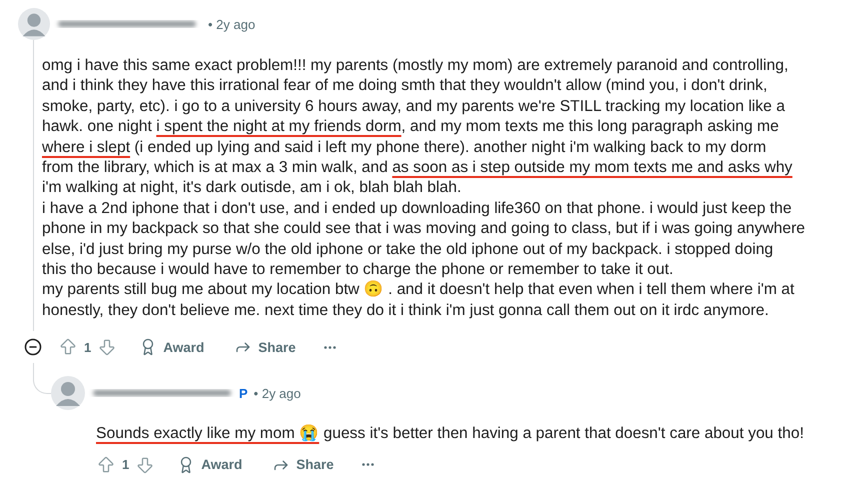 The height and width of the screenshot is (491, 861). What do you see at coordinates (33, 347) in the screenshot?
I see `collapse-button` at bounding box center [33, 347].